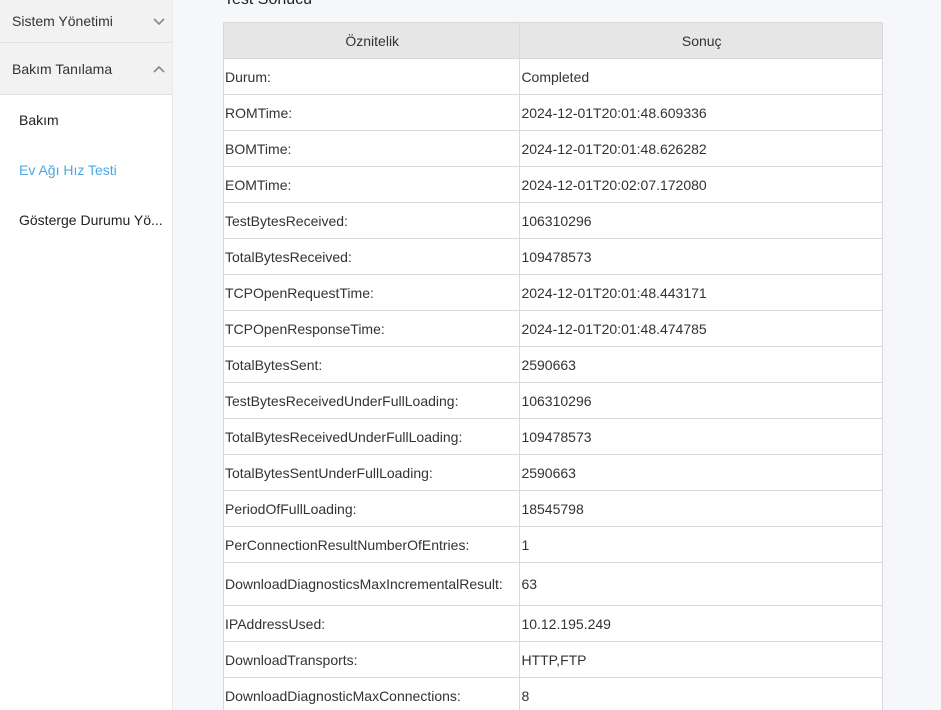 This screenshot has height=710, width=941. I want to click on table-row: DownloadTransports: HTTP,FTP, so click(552, 659).